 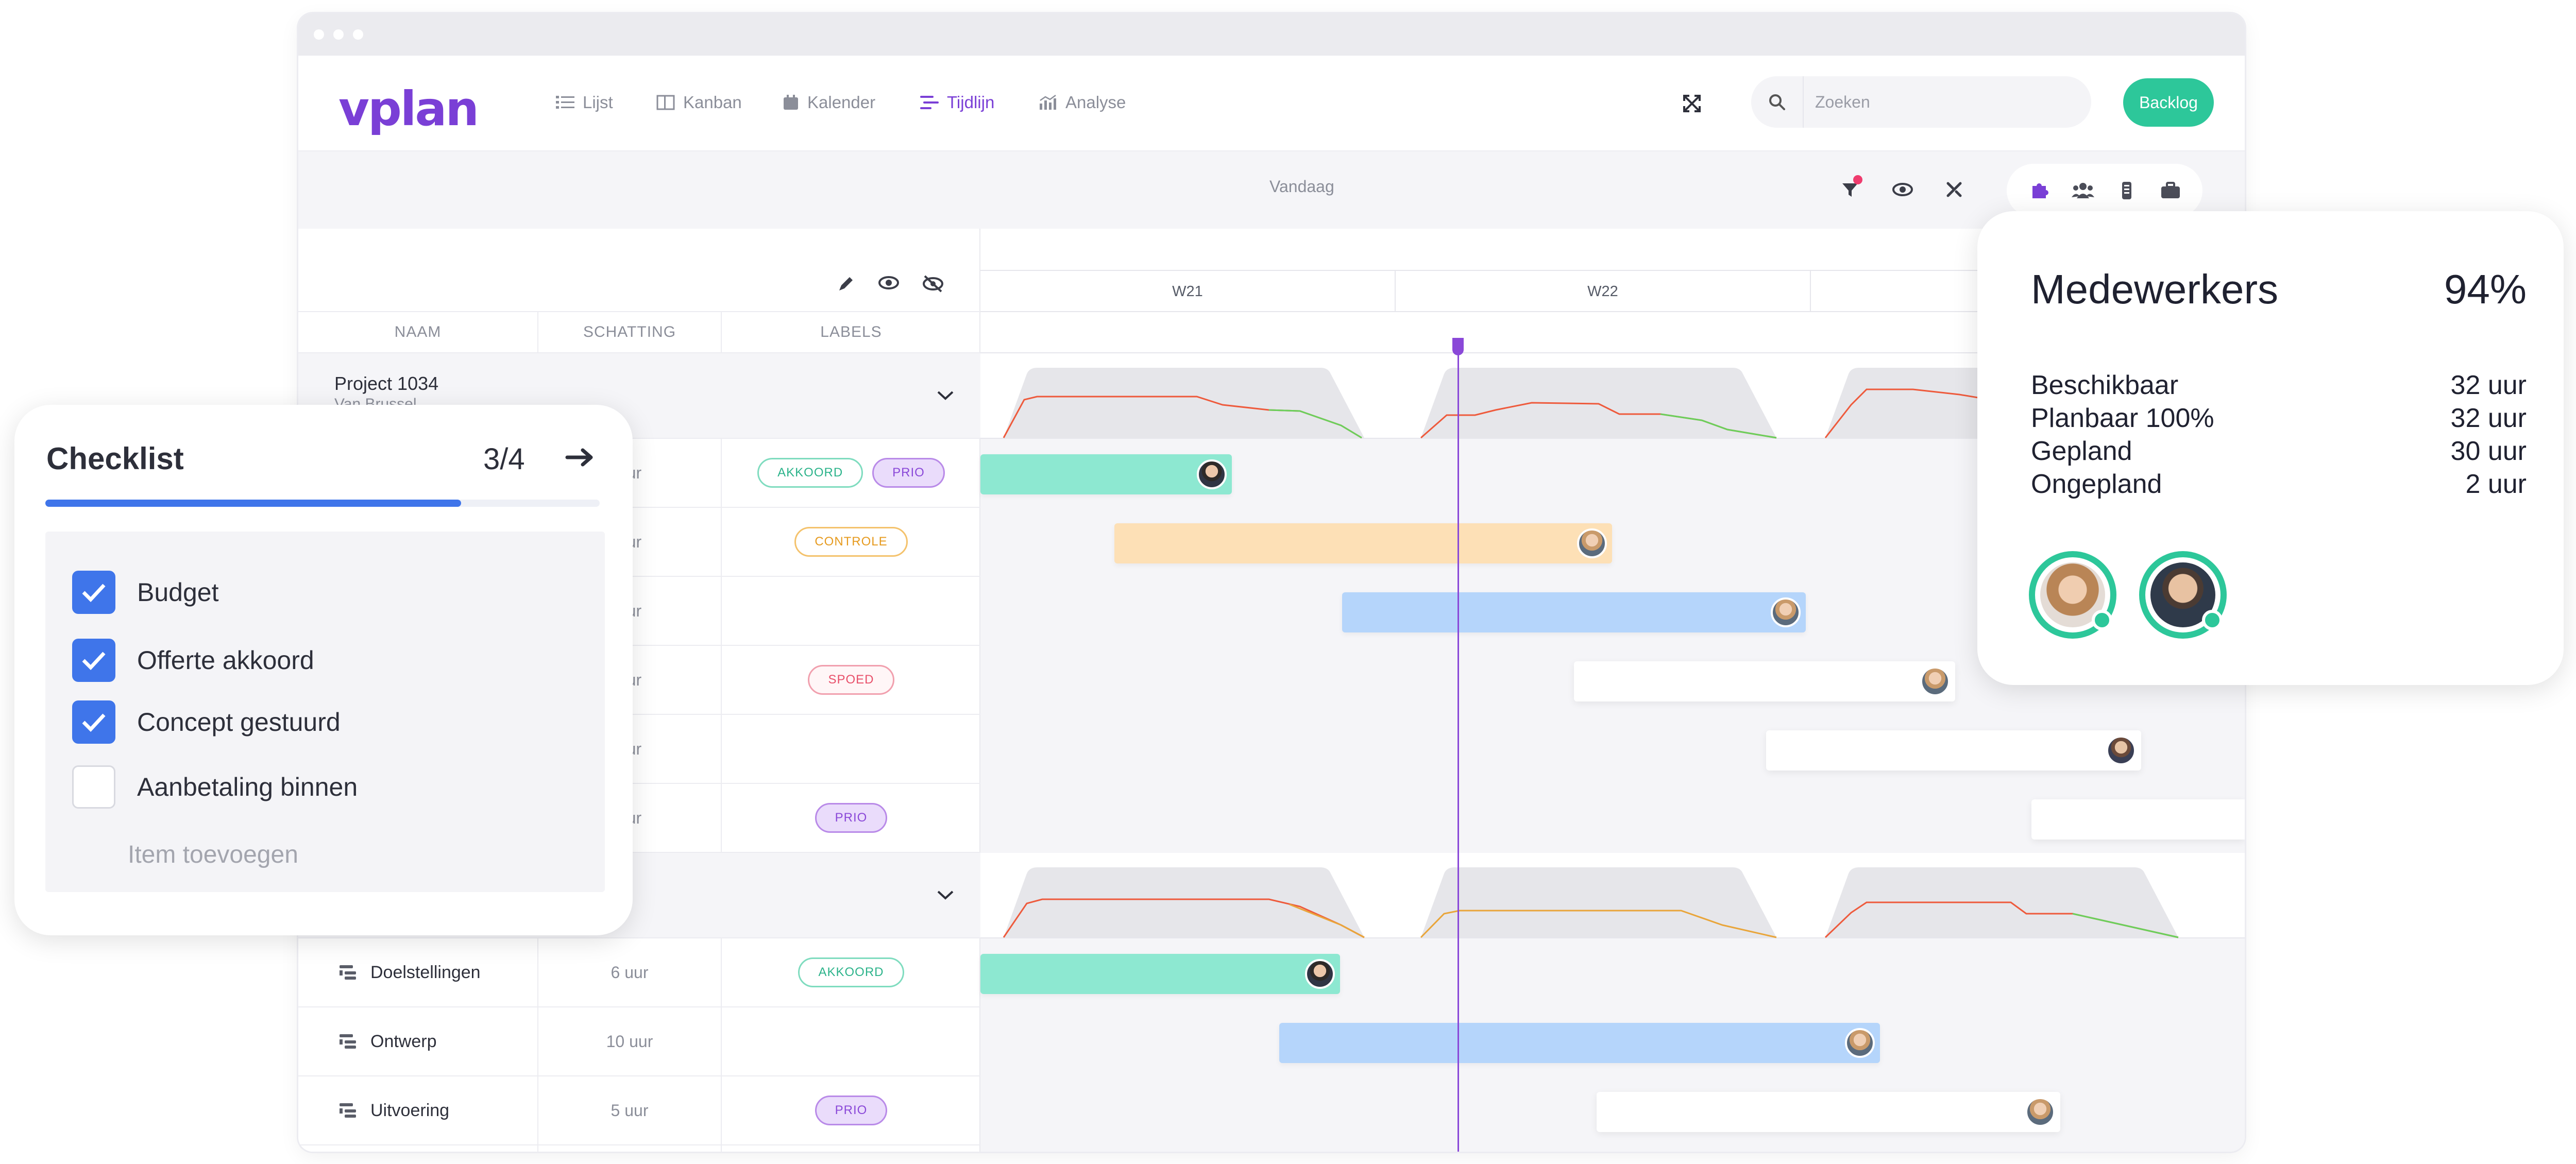 I want to click on nav-item-lijst: Lijst, so click(x=584, y=102).